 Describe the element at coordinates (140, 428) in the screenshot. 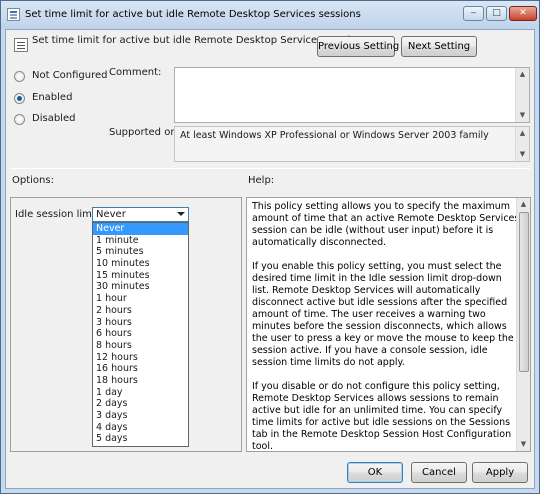

I see `dropdown-option: 4 days` at that location.